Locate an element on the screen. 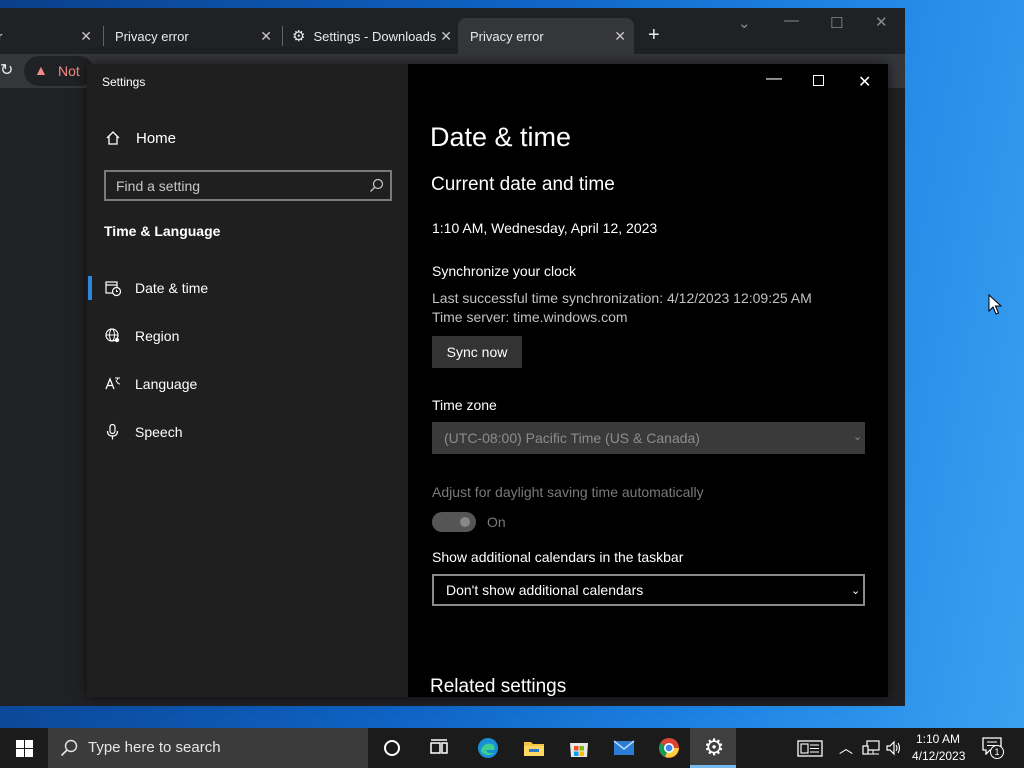 The width and height of the screenshot is (1024, 768). chrome-icon is located at coordinates (669, 748).